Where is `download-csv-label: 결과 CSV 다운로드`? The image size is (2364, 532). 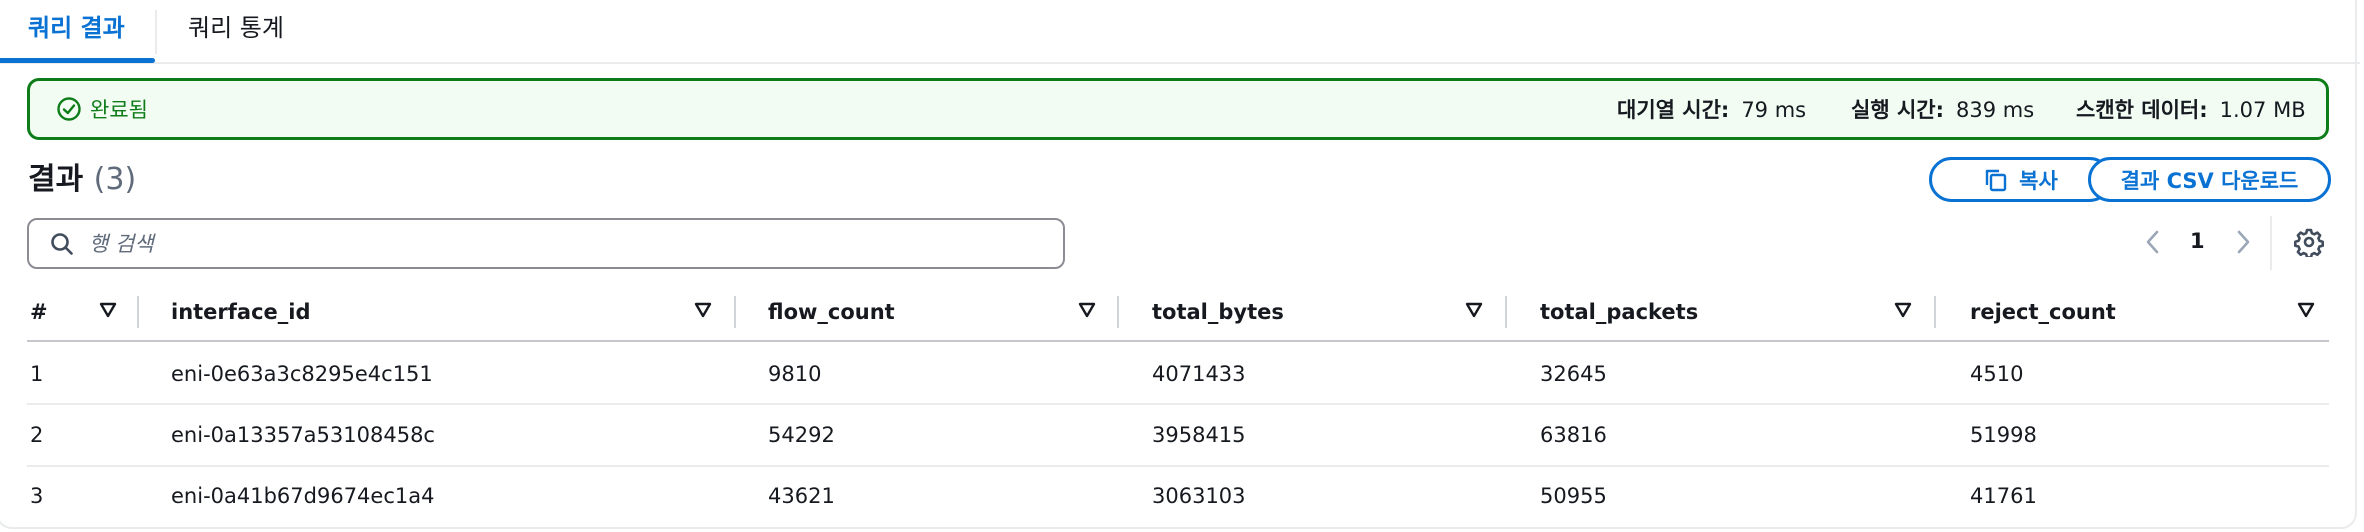 download-csv-label: 결과 CSV 다운로드 is located at coordinates (2209, 180).